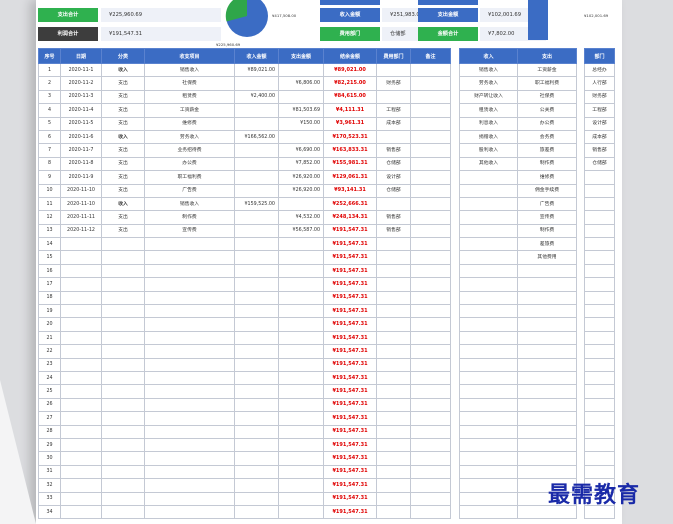 This screenshot has height=524, width=673. Describe the element at coordinates (49, 164) in the screenshot. I see `ledger-cell-no: 8` at that location.